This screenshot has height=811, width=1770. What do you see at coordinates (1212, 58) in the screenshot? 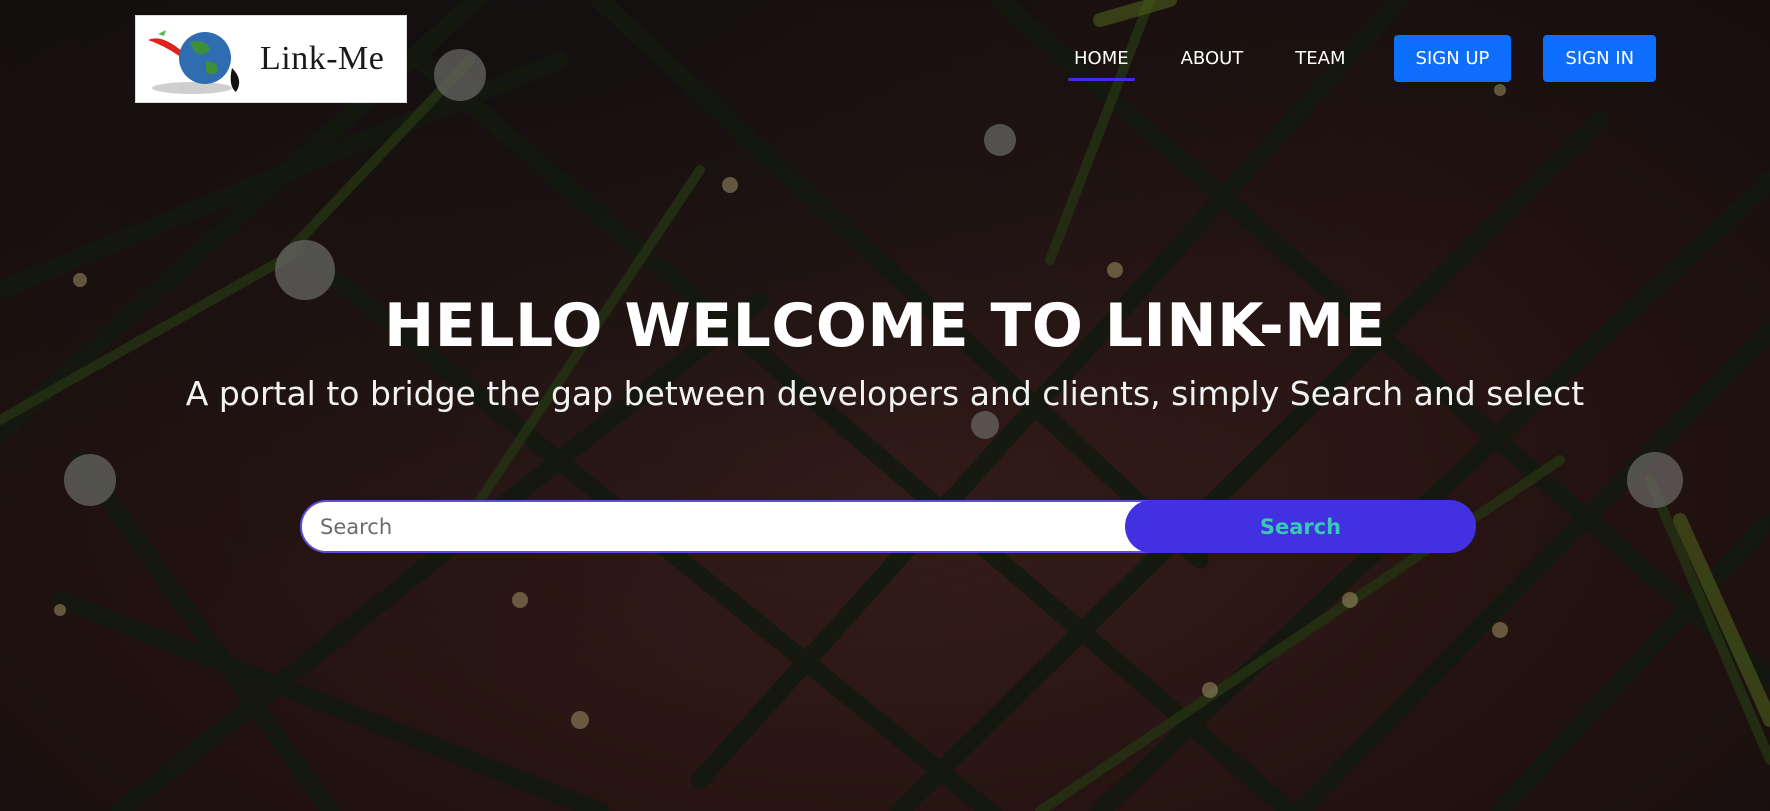
I see `nav-link-about: ABOUT` at bounding box center [1212, 58].